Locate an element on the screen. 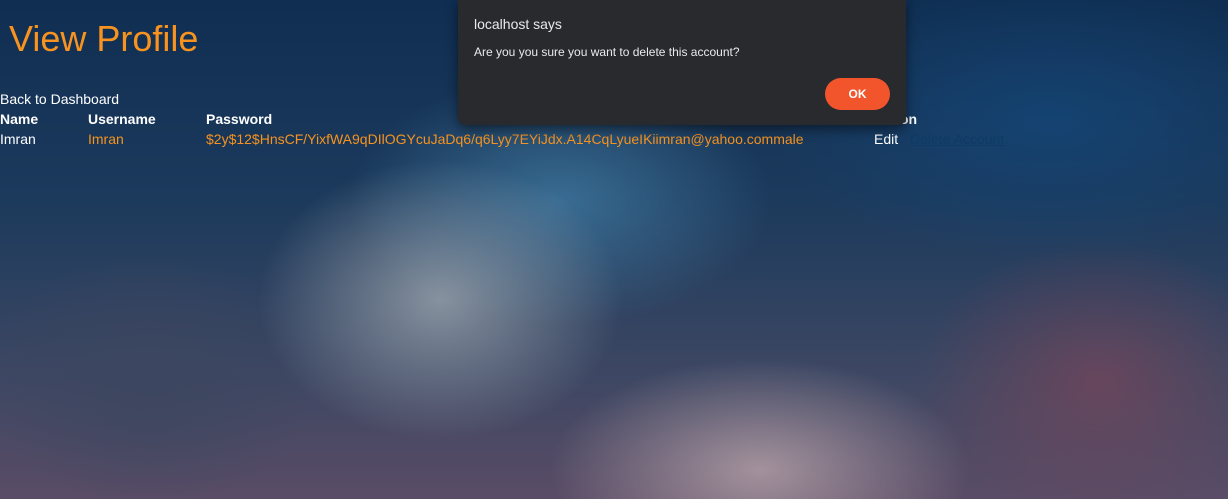 The height and width of the screenshot is (499, 1228). cell-username: Imran is located at coordinates (106, 139).